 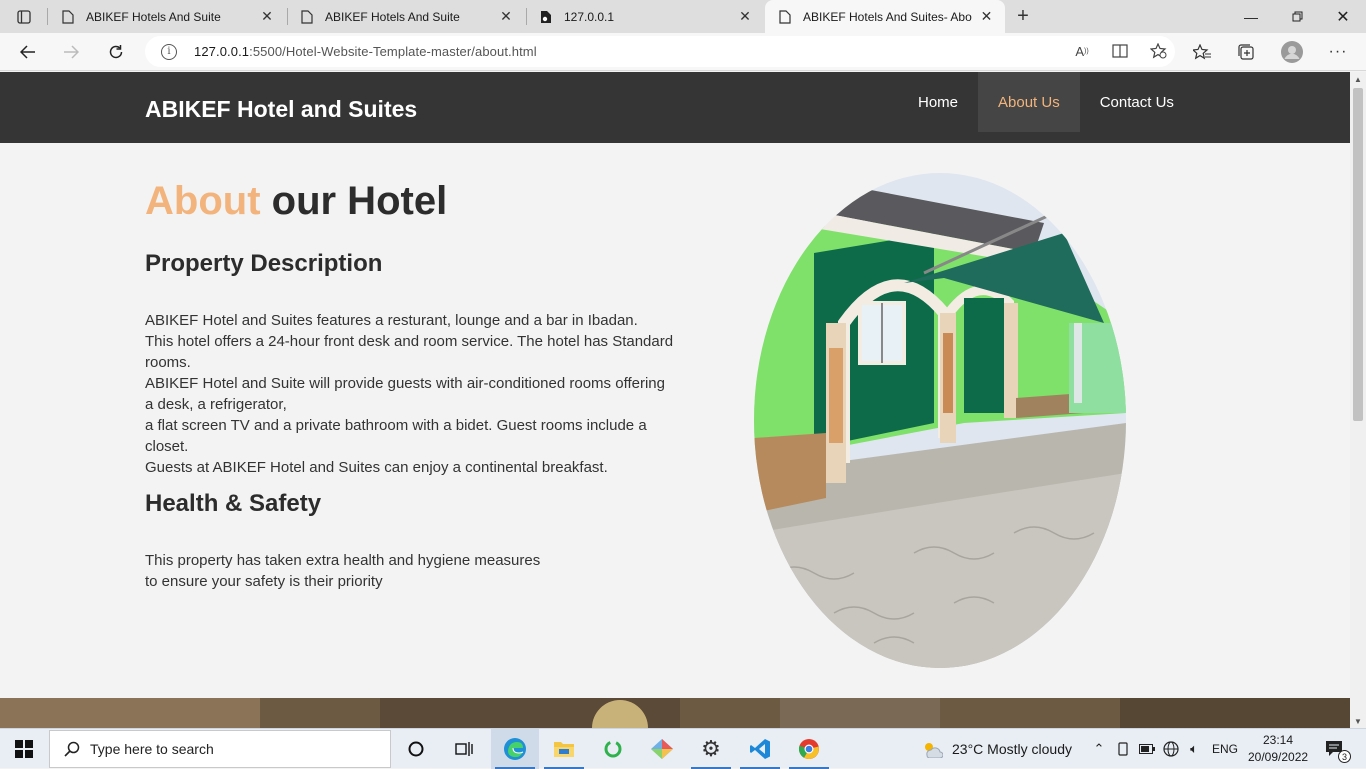 I want to click on taskbar-search: Type here to search, so click(x=220, y=749).